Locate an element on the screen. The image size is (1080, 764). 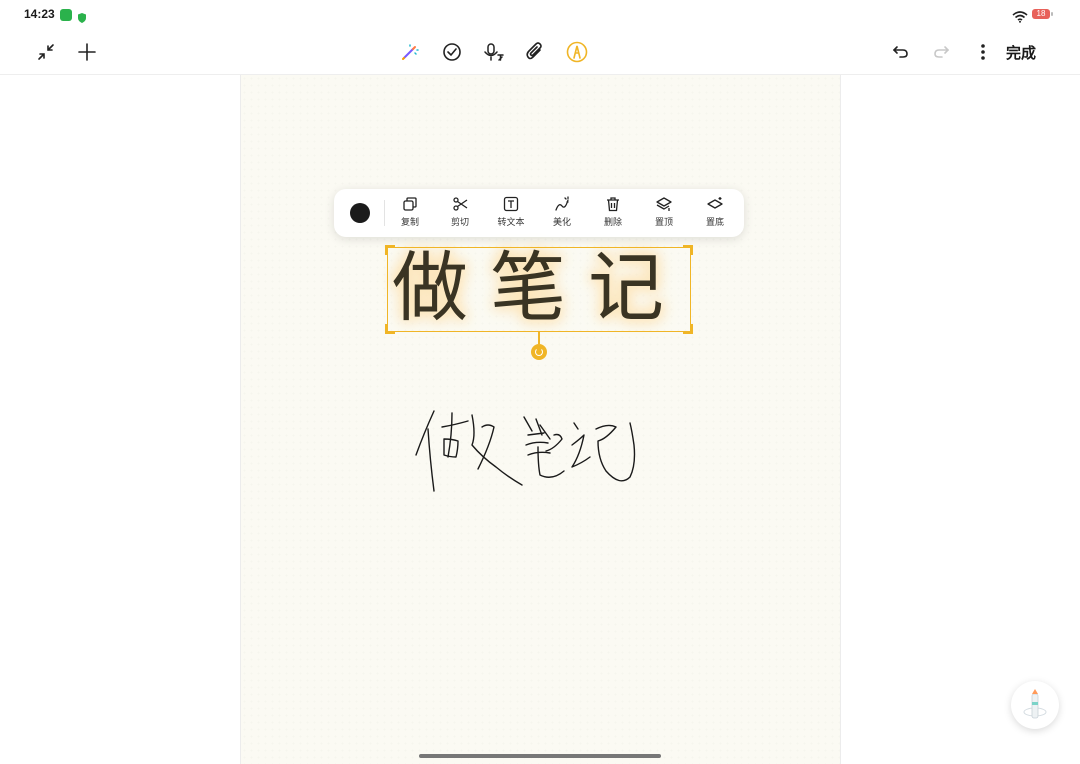
top-toolbar: 完成 is located at coordinates (540, 52).